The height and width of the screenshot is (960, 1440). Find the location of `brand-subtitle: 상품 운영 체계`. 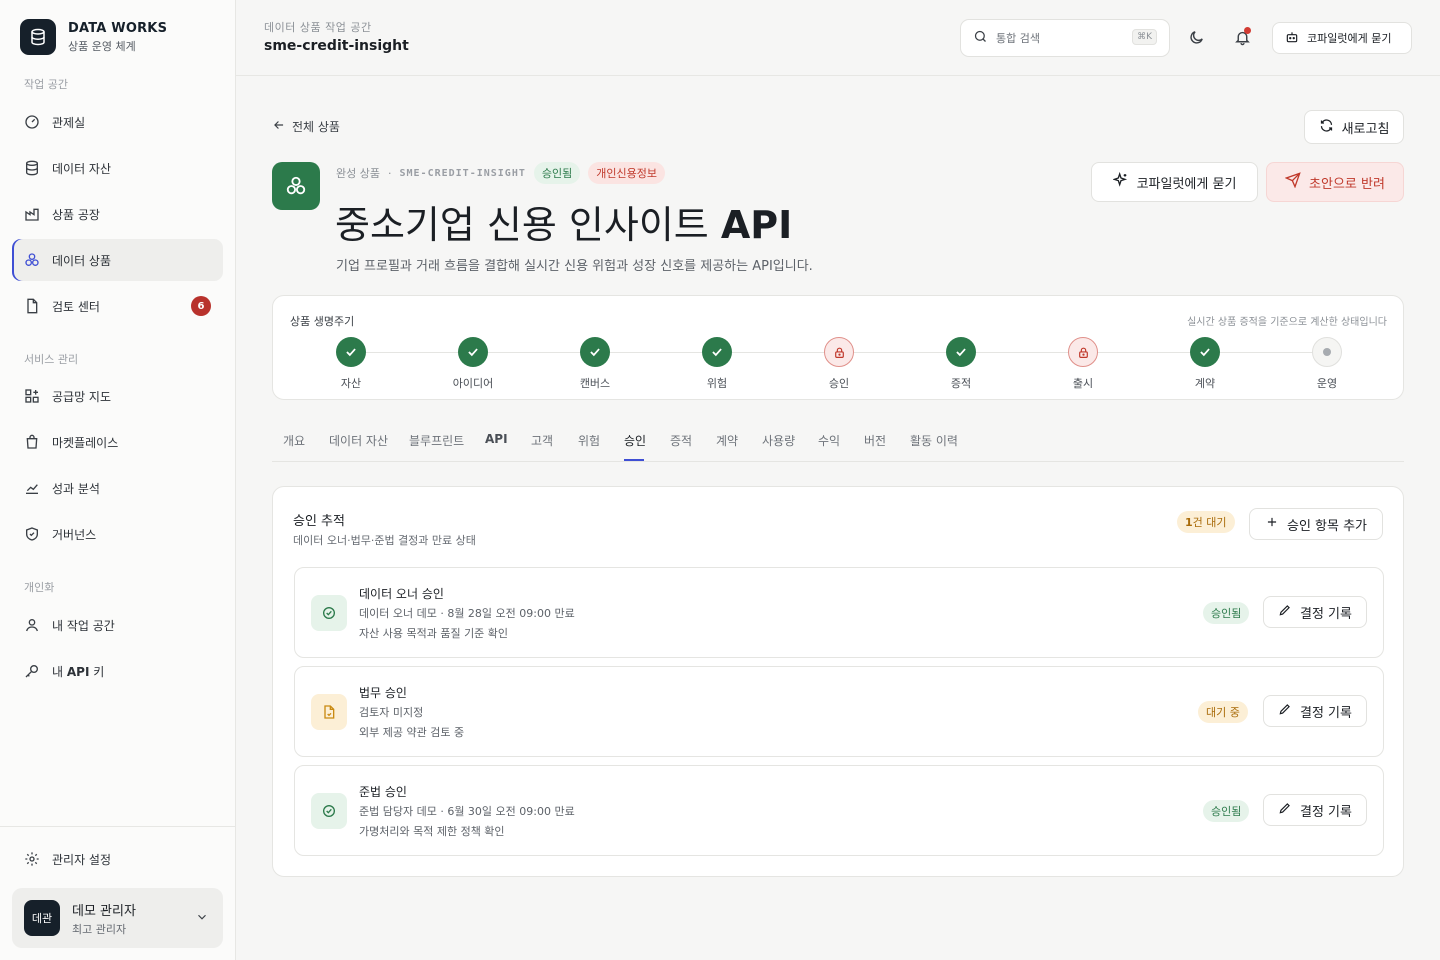

brand-subtitle: 상품 운영 체계 is located at coordinates (102, 46).